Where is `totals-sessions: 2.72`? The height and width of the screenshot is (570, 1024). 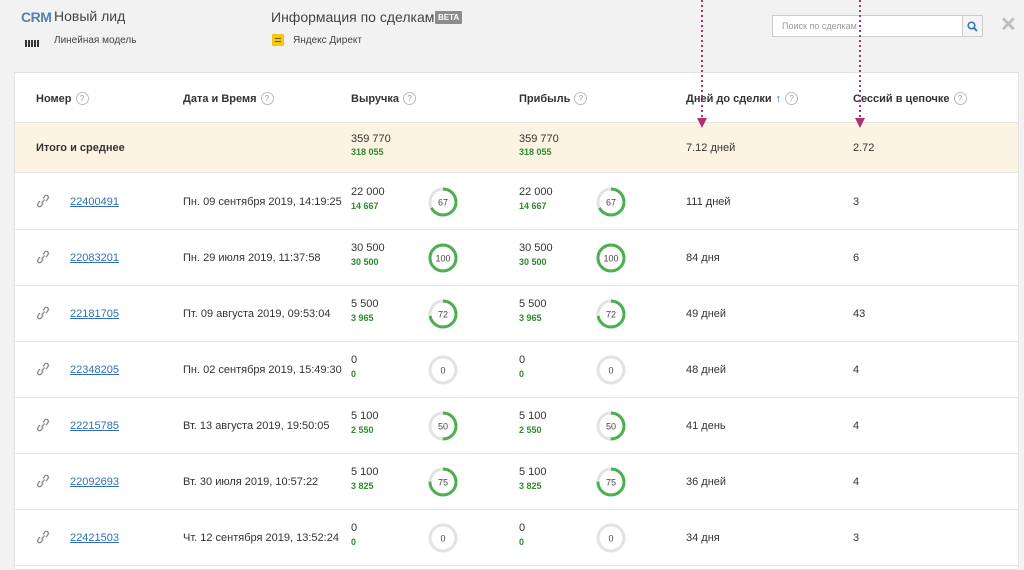
totals-sessions: 2.72 is located at coordinates (864, 148).